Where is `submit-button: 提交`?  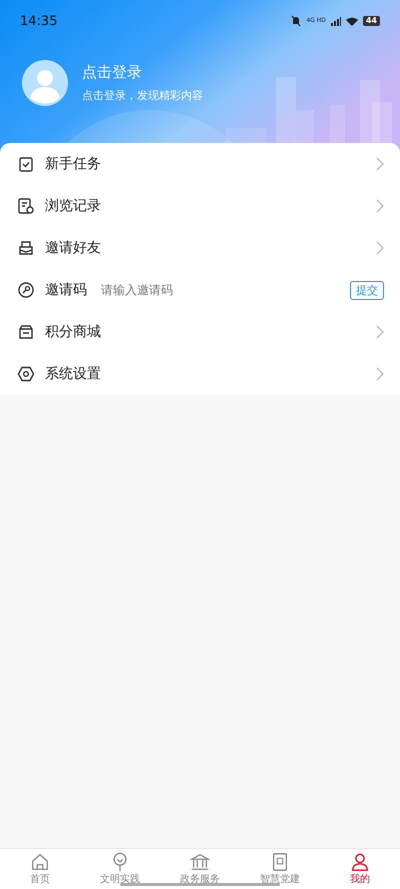 submit-button: 提交 is located at coordinates (367, 290).